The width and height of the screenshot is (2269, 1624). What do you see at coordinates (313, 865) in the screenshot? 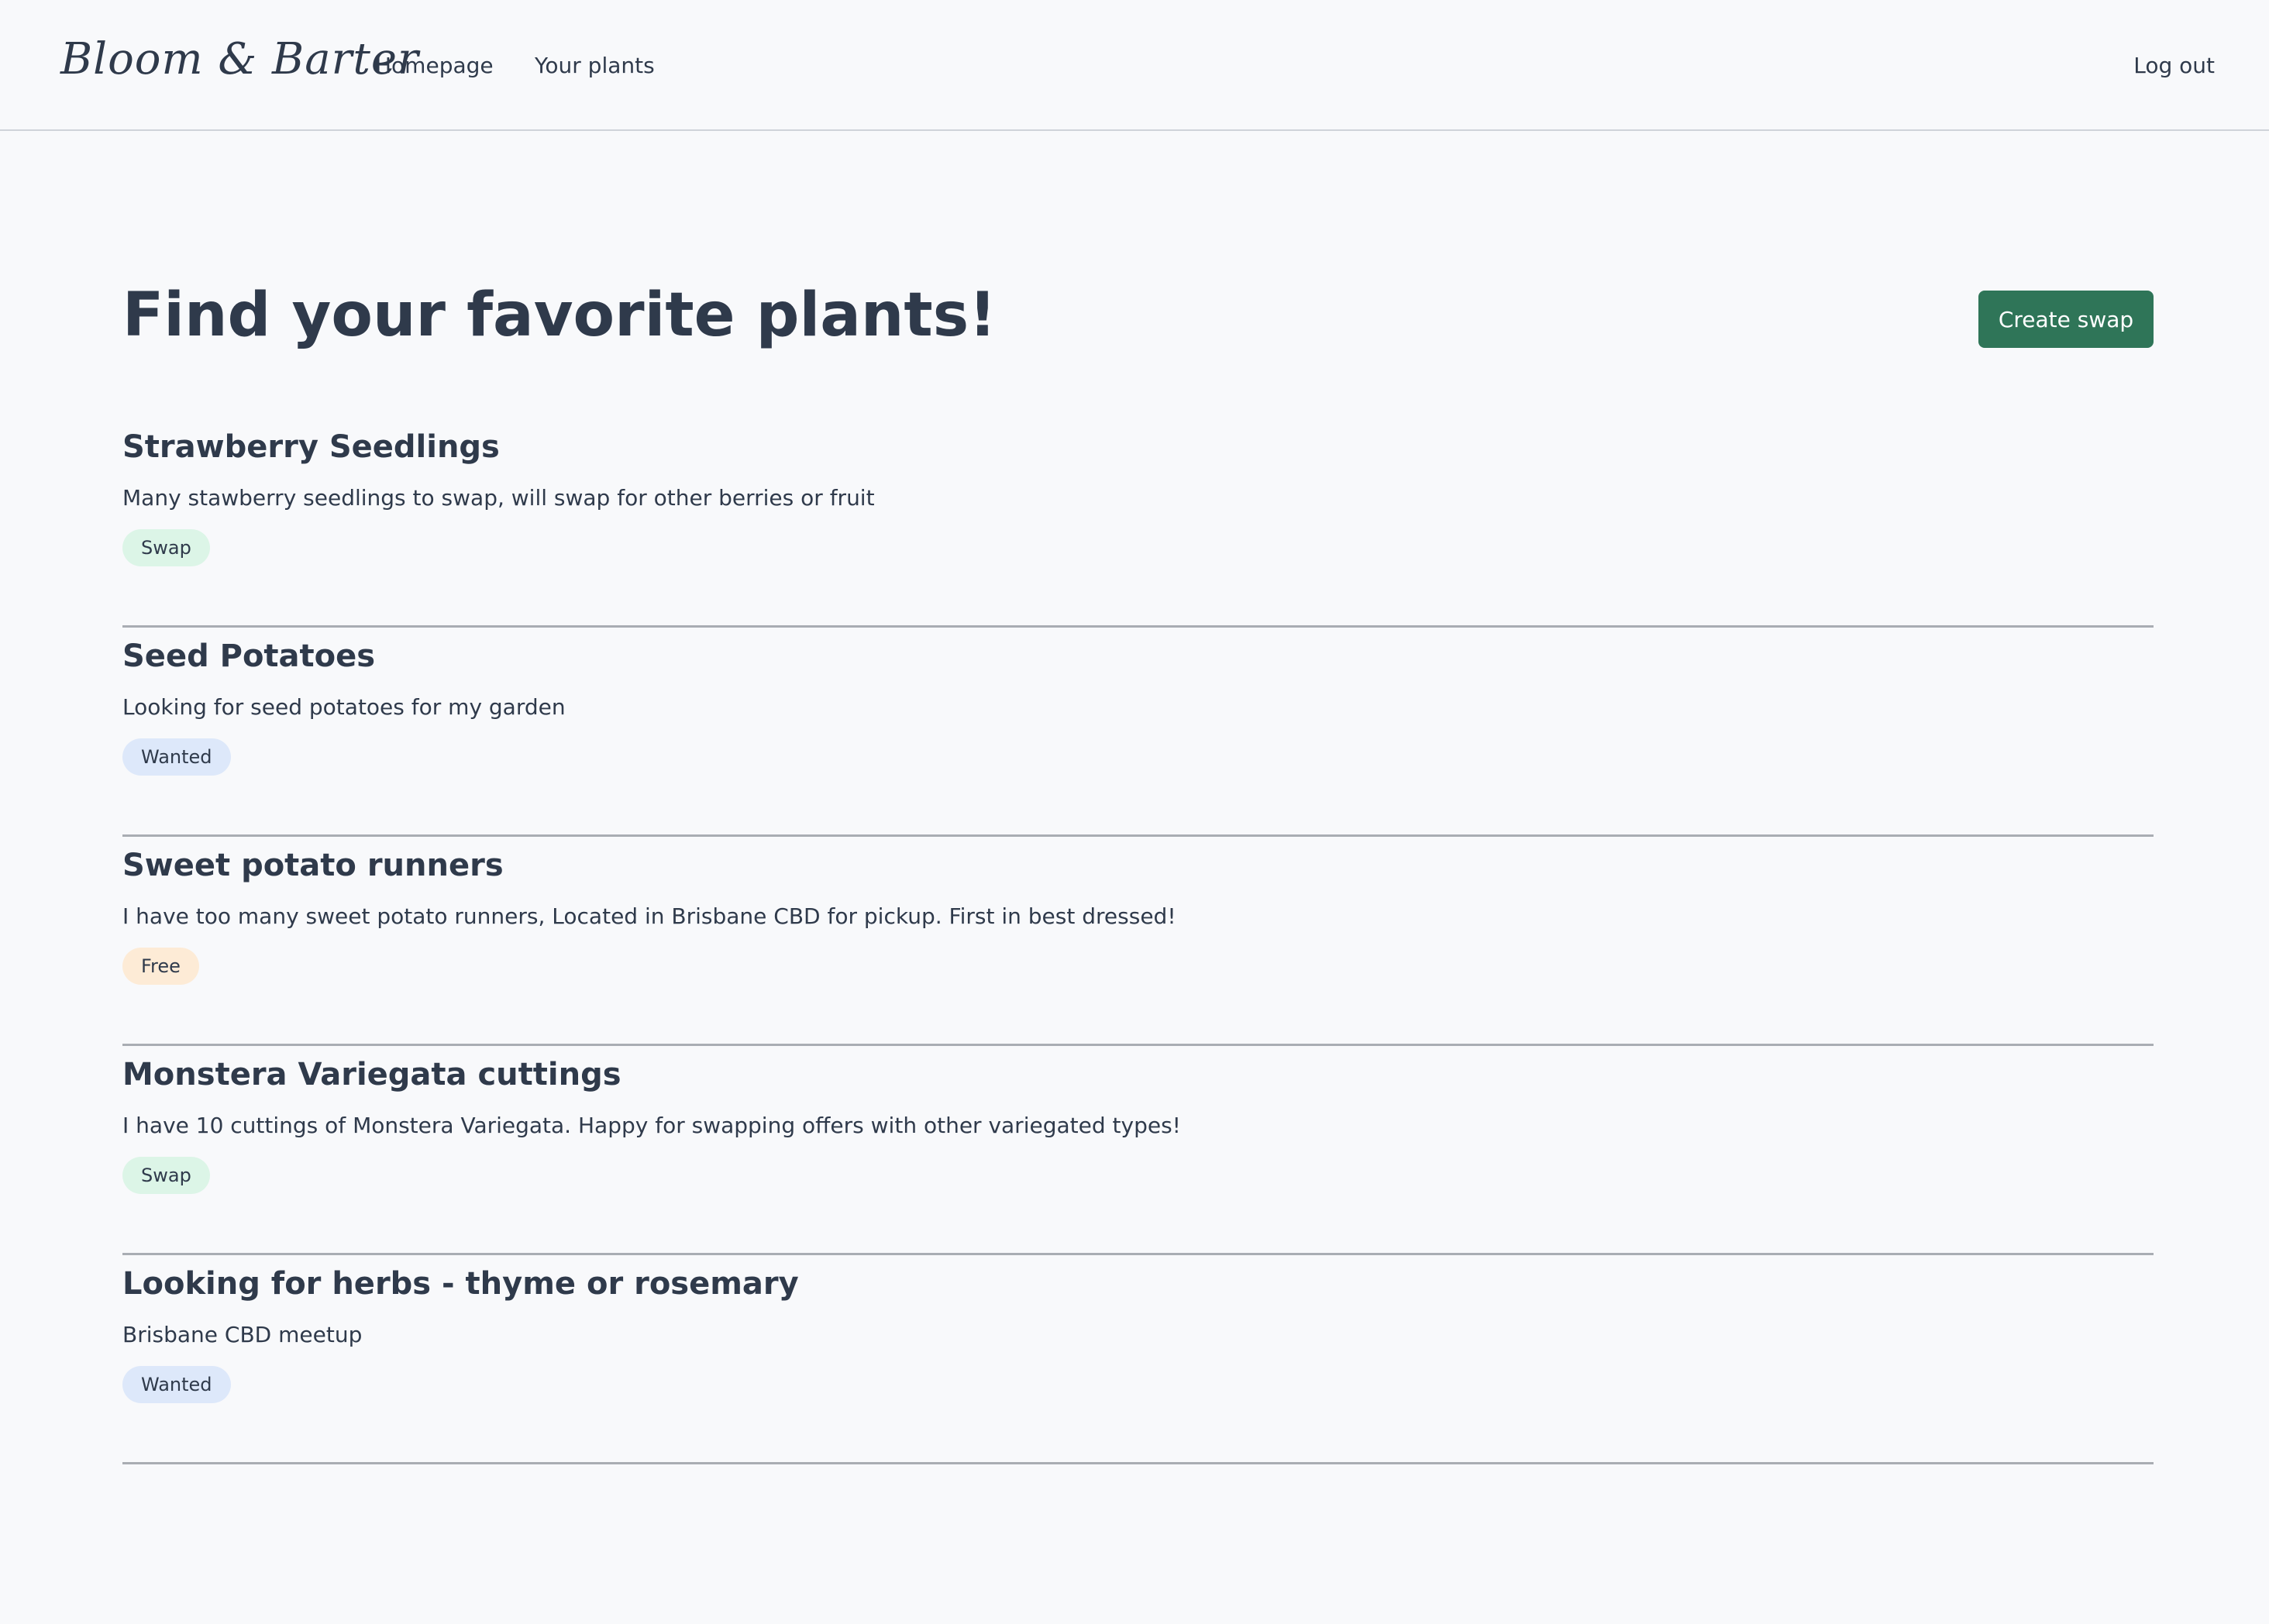
I see `listing-title: Sweet potato runners` at bounding box center [313, 865].